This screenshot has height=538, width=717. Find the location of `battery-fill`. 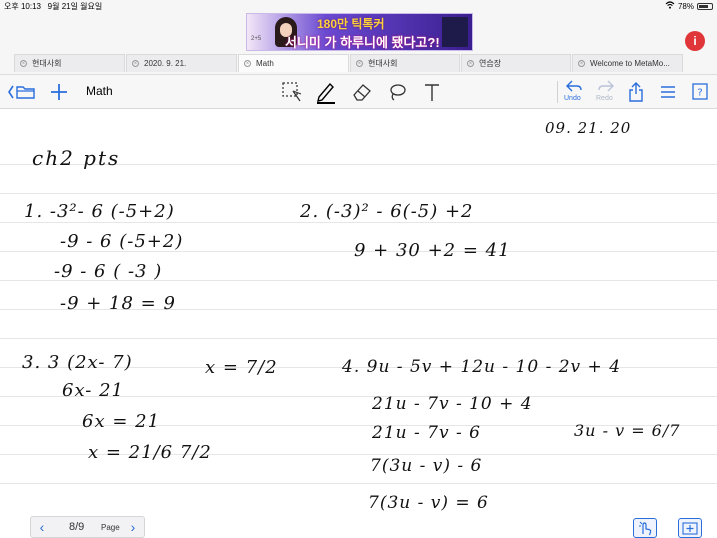

battery-fill is located at coordinates (703, 6).